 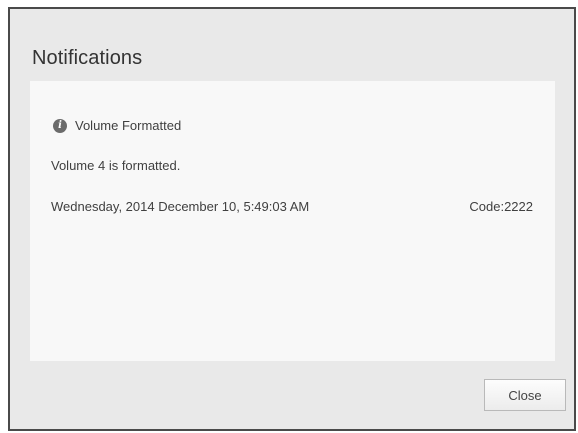 What do you see at coordinates (525, 395) in the screenshot?
I see `close-button: Close` at bounding box center [525, 395].